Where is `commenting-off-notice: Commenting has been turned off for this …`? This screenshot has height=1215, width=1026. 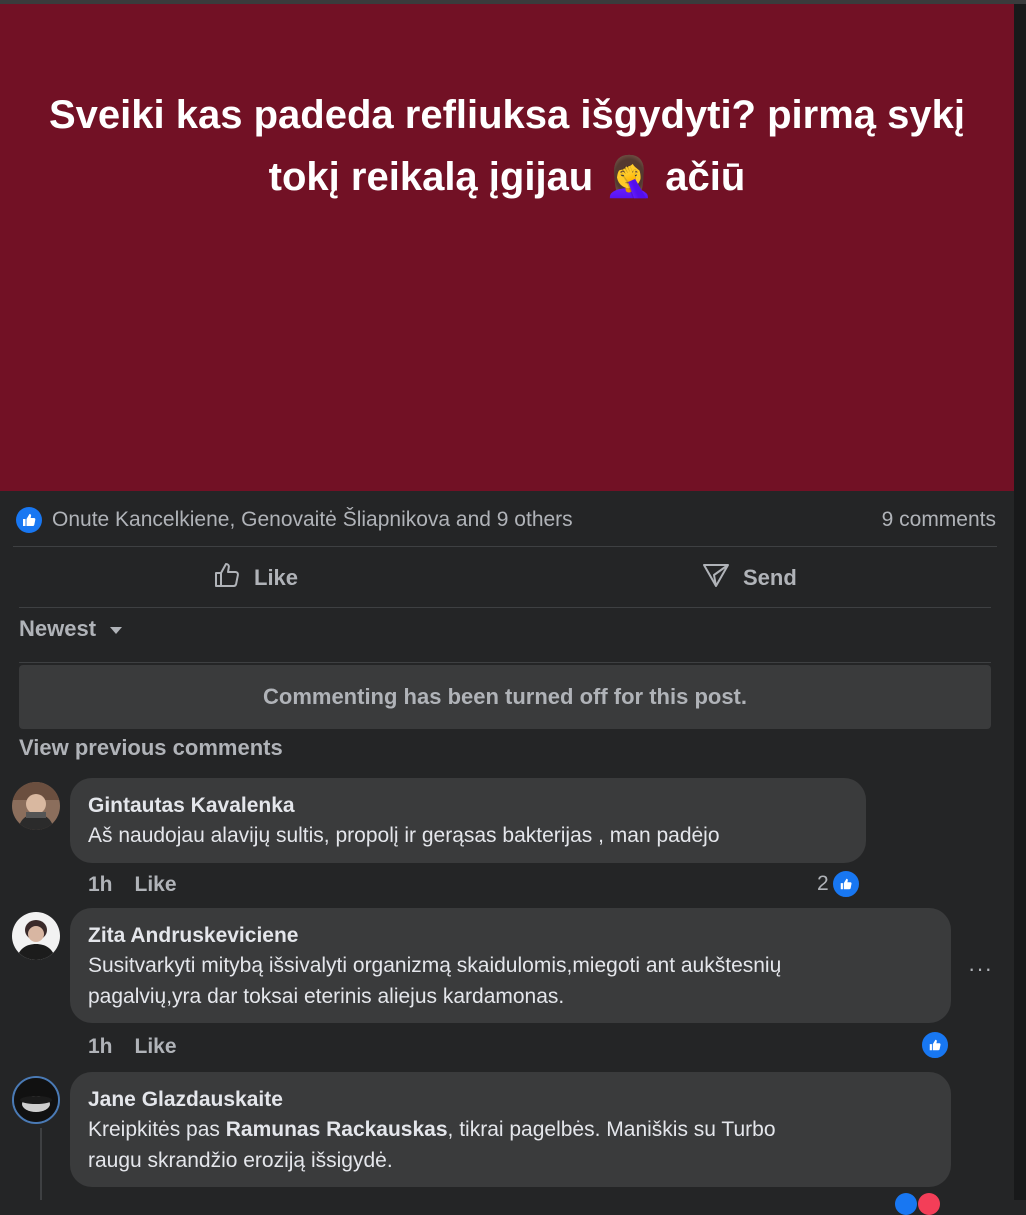
commenting-off-notice: Commenting has been turned off for this … is located at coordinates (505, 697).